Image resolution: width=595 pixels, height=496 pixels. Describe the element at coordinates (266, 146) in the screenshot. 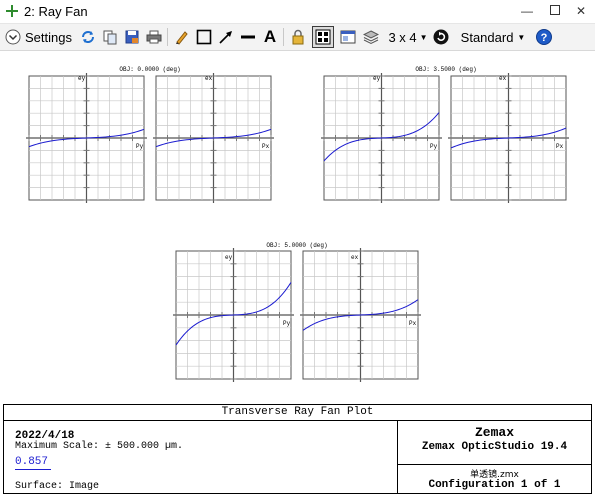

I see `xlabel-plot1-right: Px` at that location.